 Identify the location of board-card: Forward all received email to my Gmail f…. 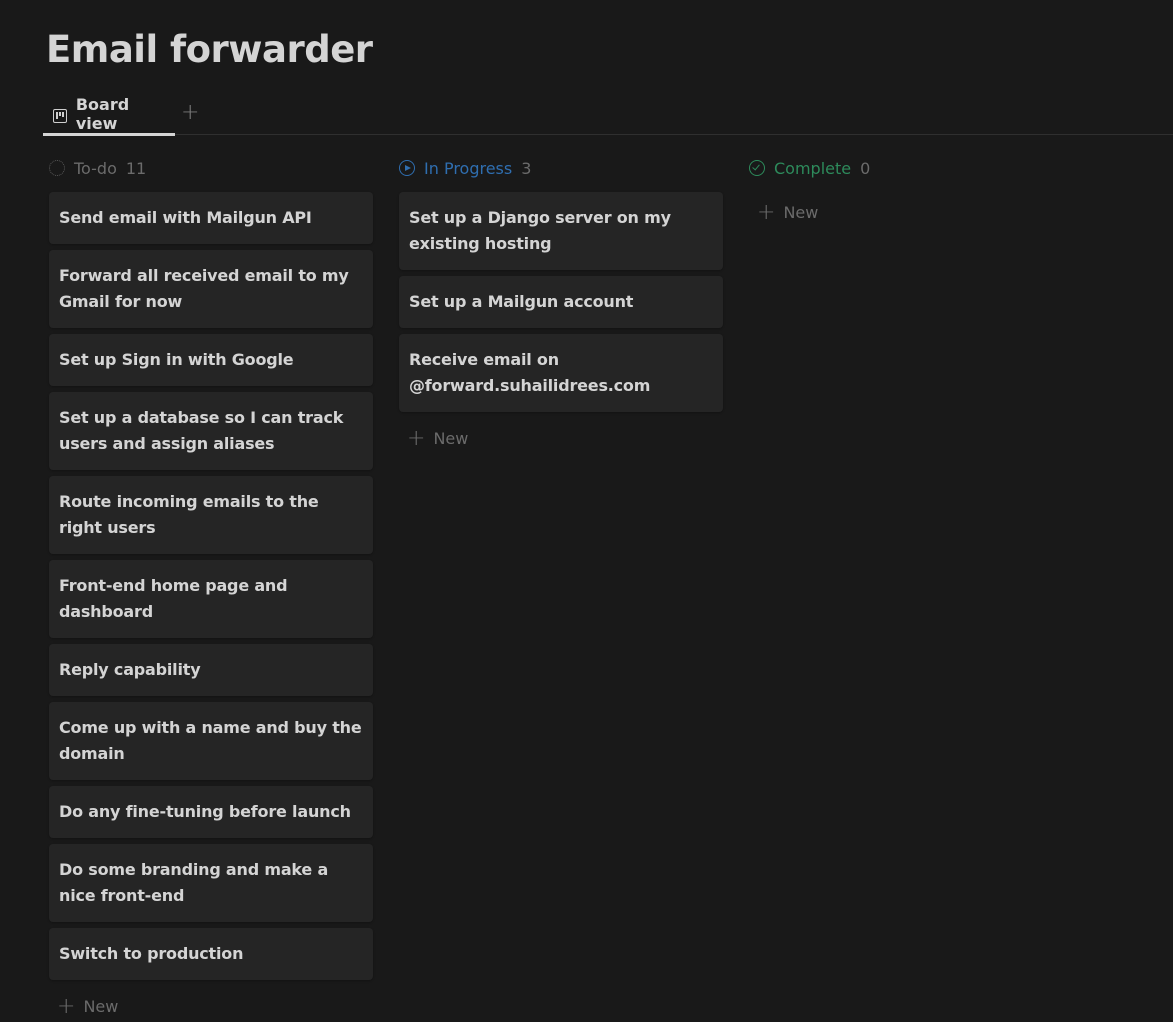
(211, 289).